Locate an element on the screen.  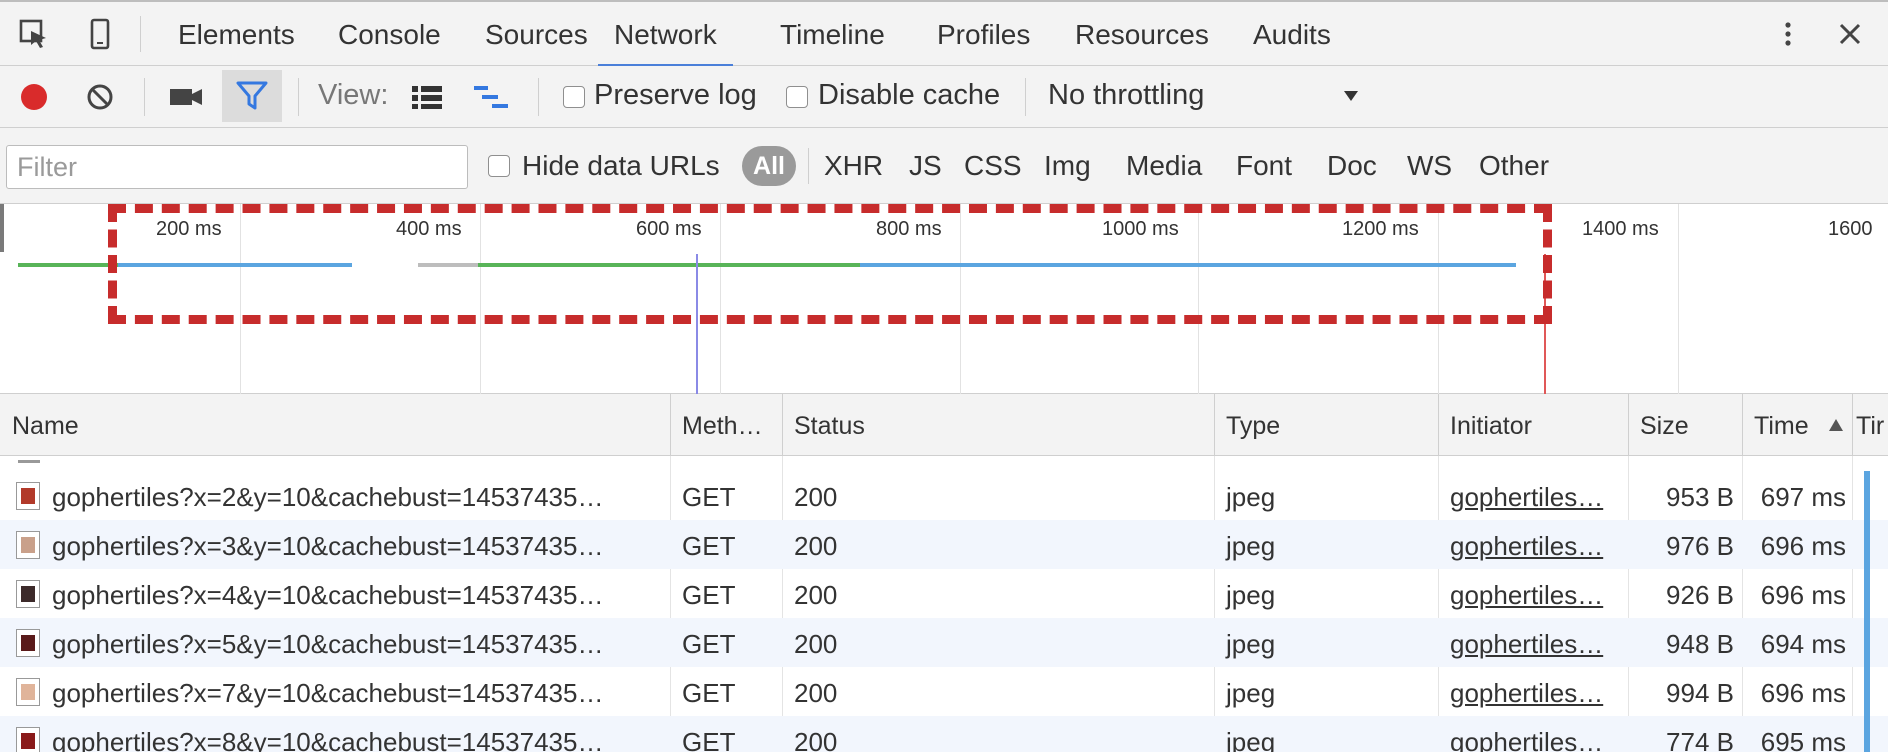
tab-resources: Resources is located at coordinates (1142, 41).